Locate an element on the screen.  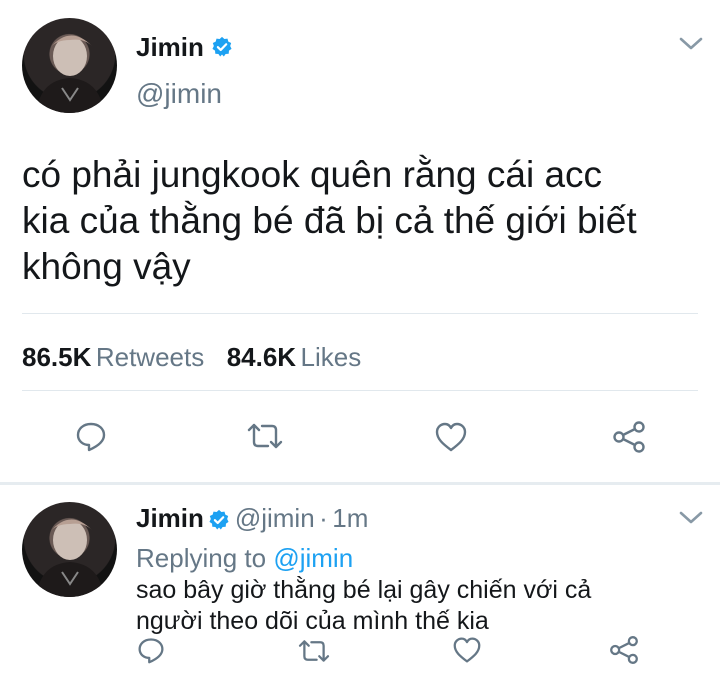
reply-author-name: Jimin is located at coordinates (170, 518).